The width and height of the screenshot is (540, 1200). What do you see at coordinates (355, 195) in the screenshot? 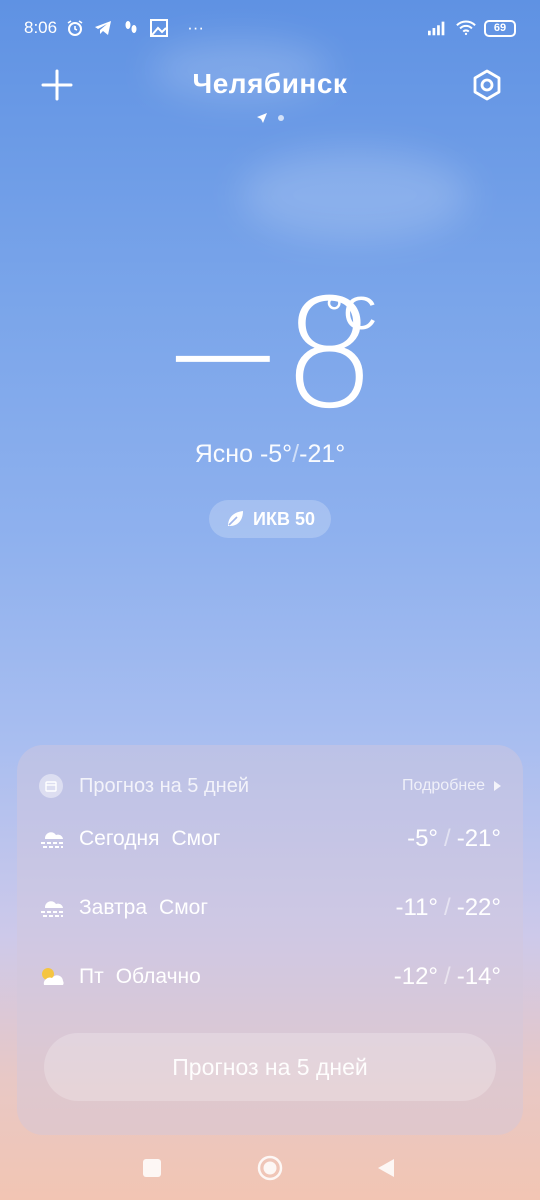
I see `background-cloud` at bounding box center [355, 195].